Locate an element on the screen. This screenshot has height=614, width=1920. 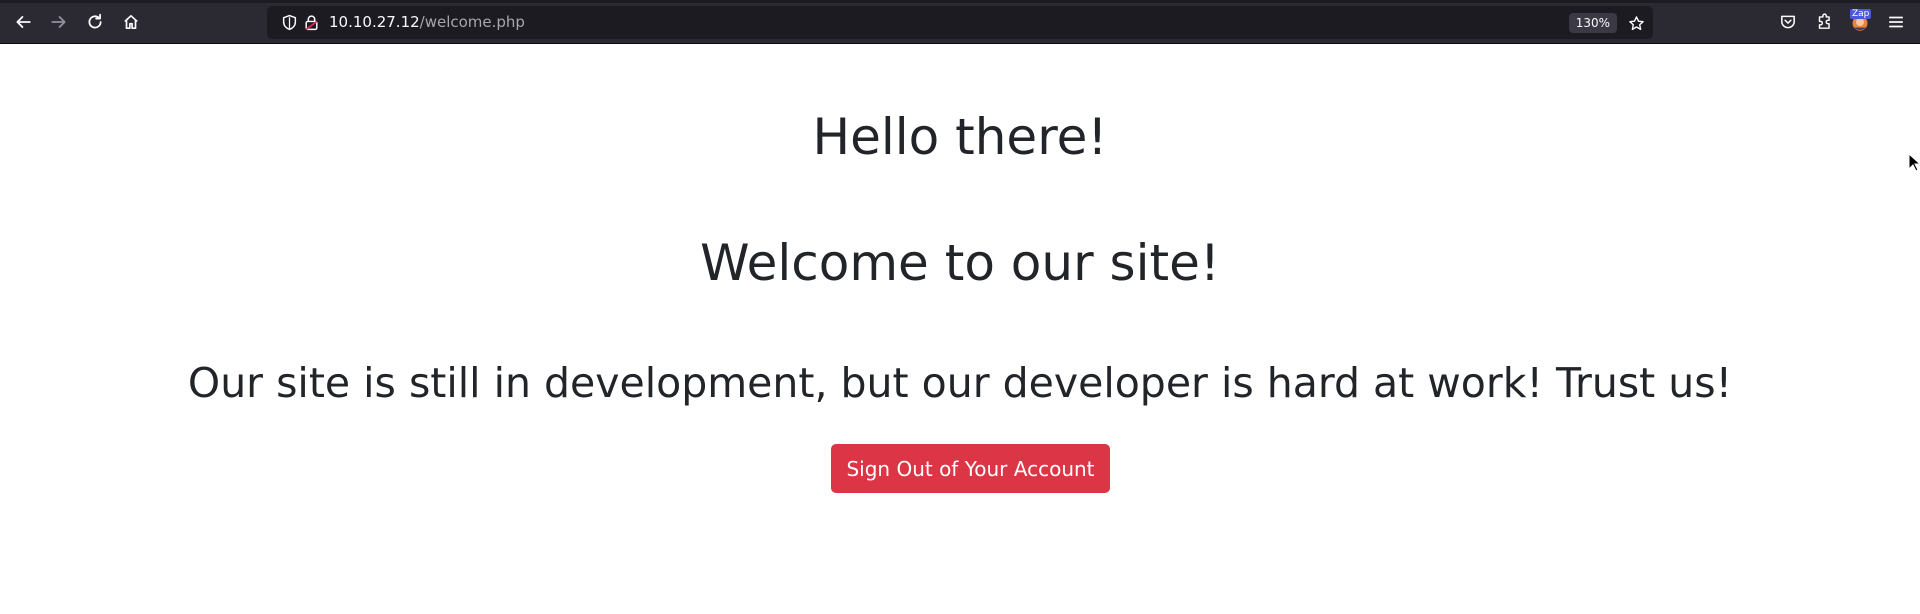
url-text: 10.10.27.12/welcome.php is located at coordinates (427, 22).